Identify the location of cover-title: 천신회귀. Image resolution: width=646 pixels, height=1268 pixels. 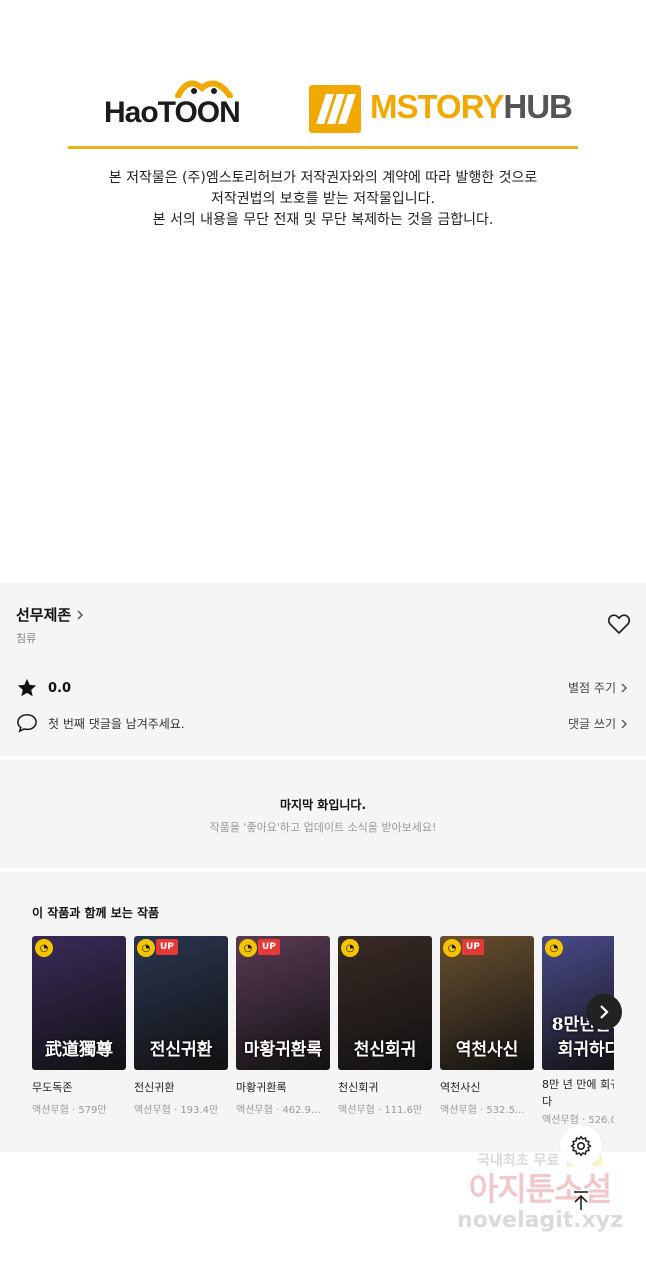
(385, 1050).